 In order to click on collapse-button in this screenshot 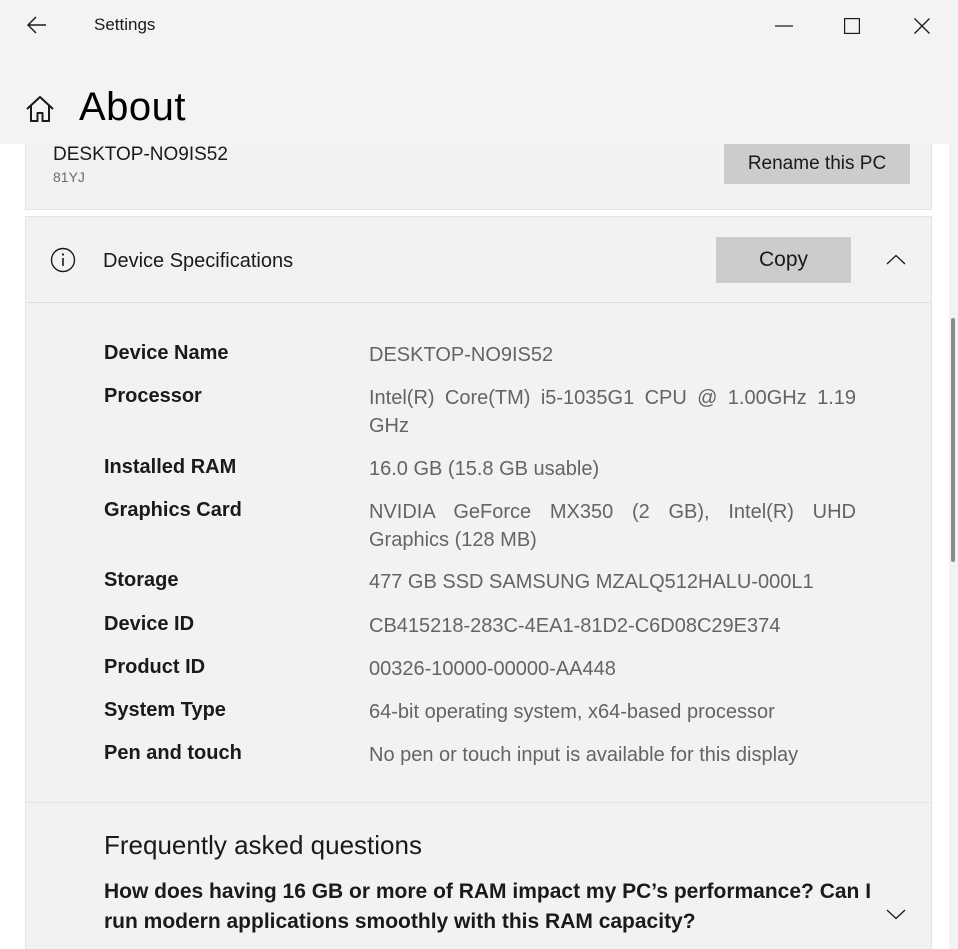, I will do `click(896, 259)`.